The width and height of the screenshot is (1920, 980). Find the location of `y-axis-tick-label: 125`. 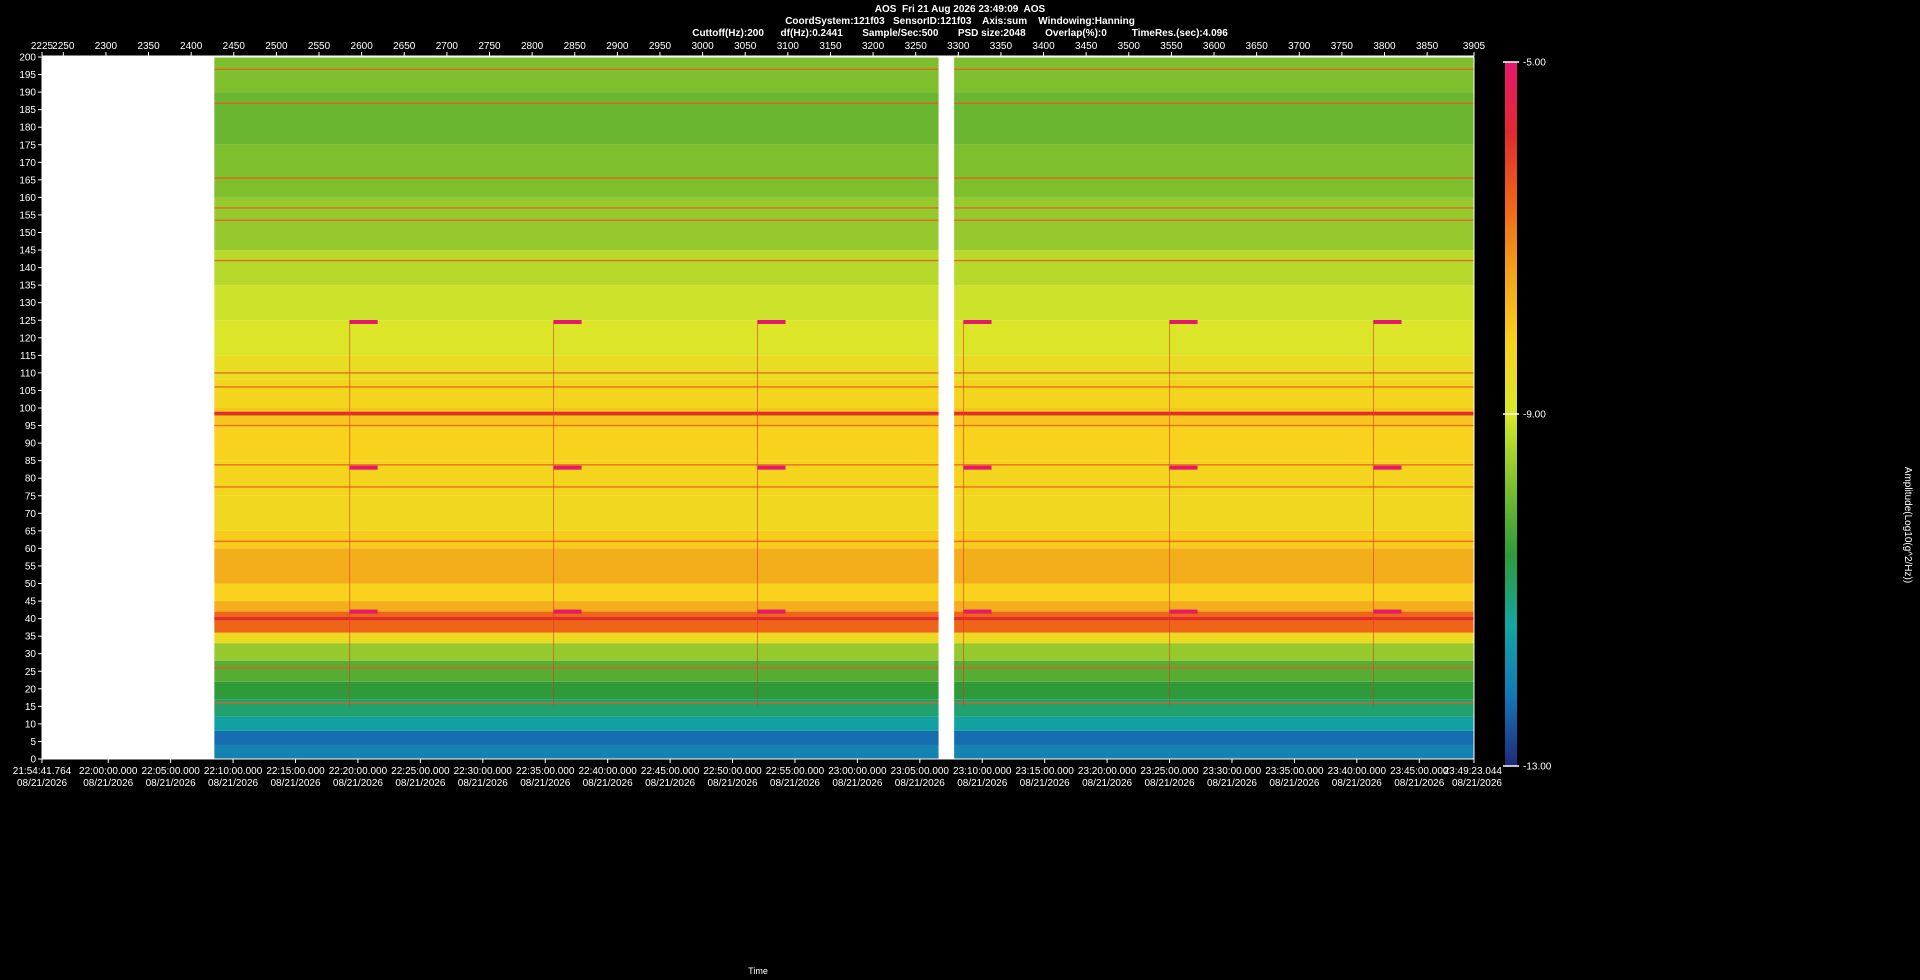

y-axis-tick-label: 125 is located at coordinates (27, 321).